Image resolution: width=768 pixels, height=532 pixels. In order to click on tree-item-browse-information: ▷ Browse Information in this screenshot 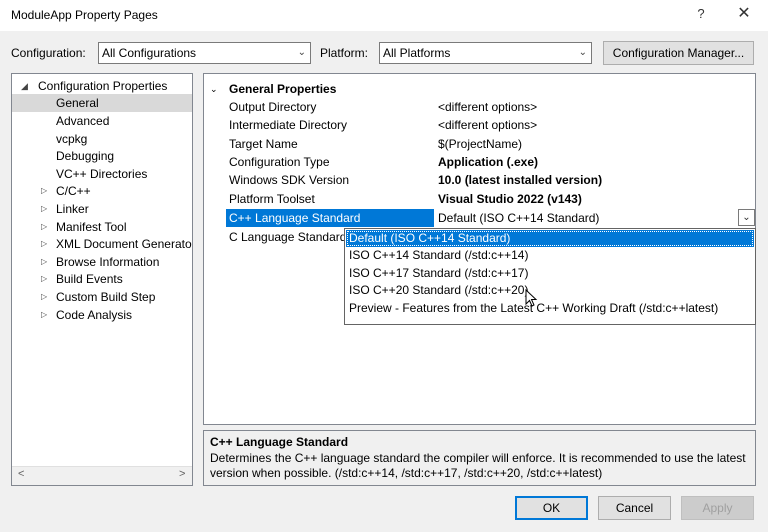, I will do `click(102, 262)`.